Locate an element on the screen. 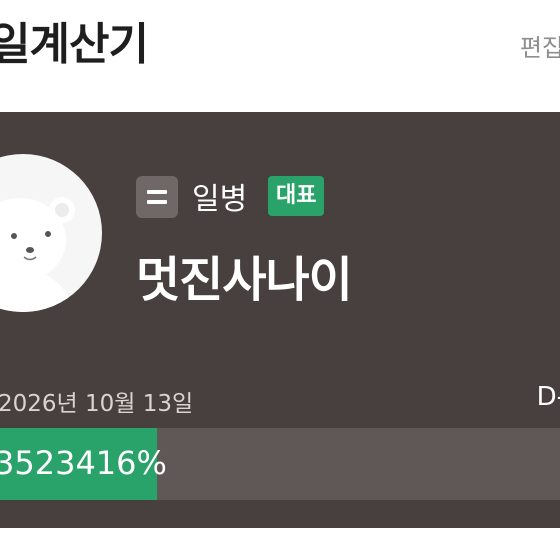 This screenshot has height=560, width=560. polar-bear-icon is located at coordinates (51, 233).